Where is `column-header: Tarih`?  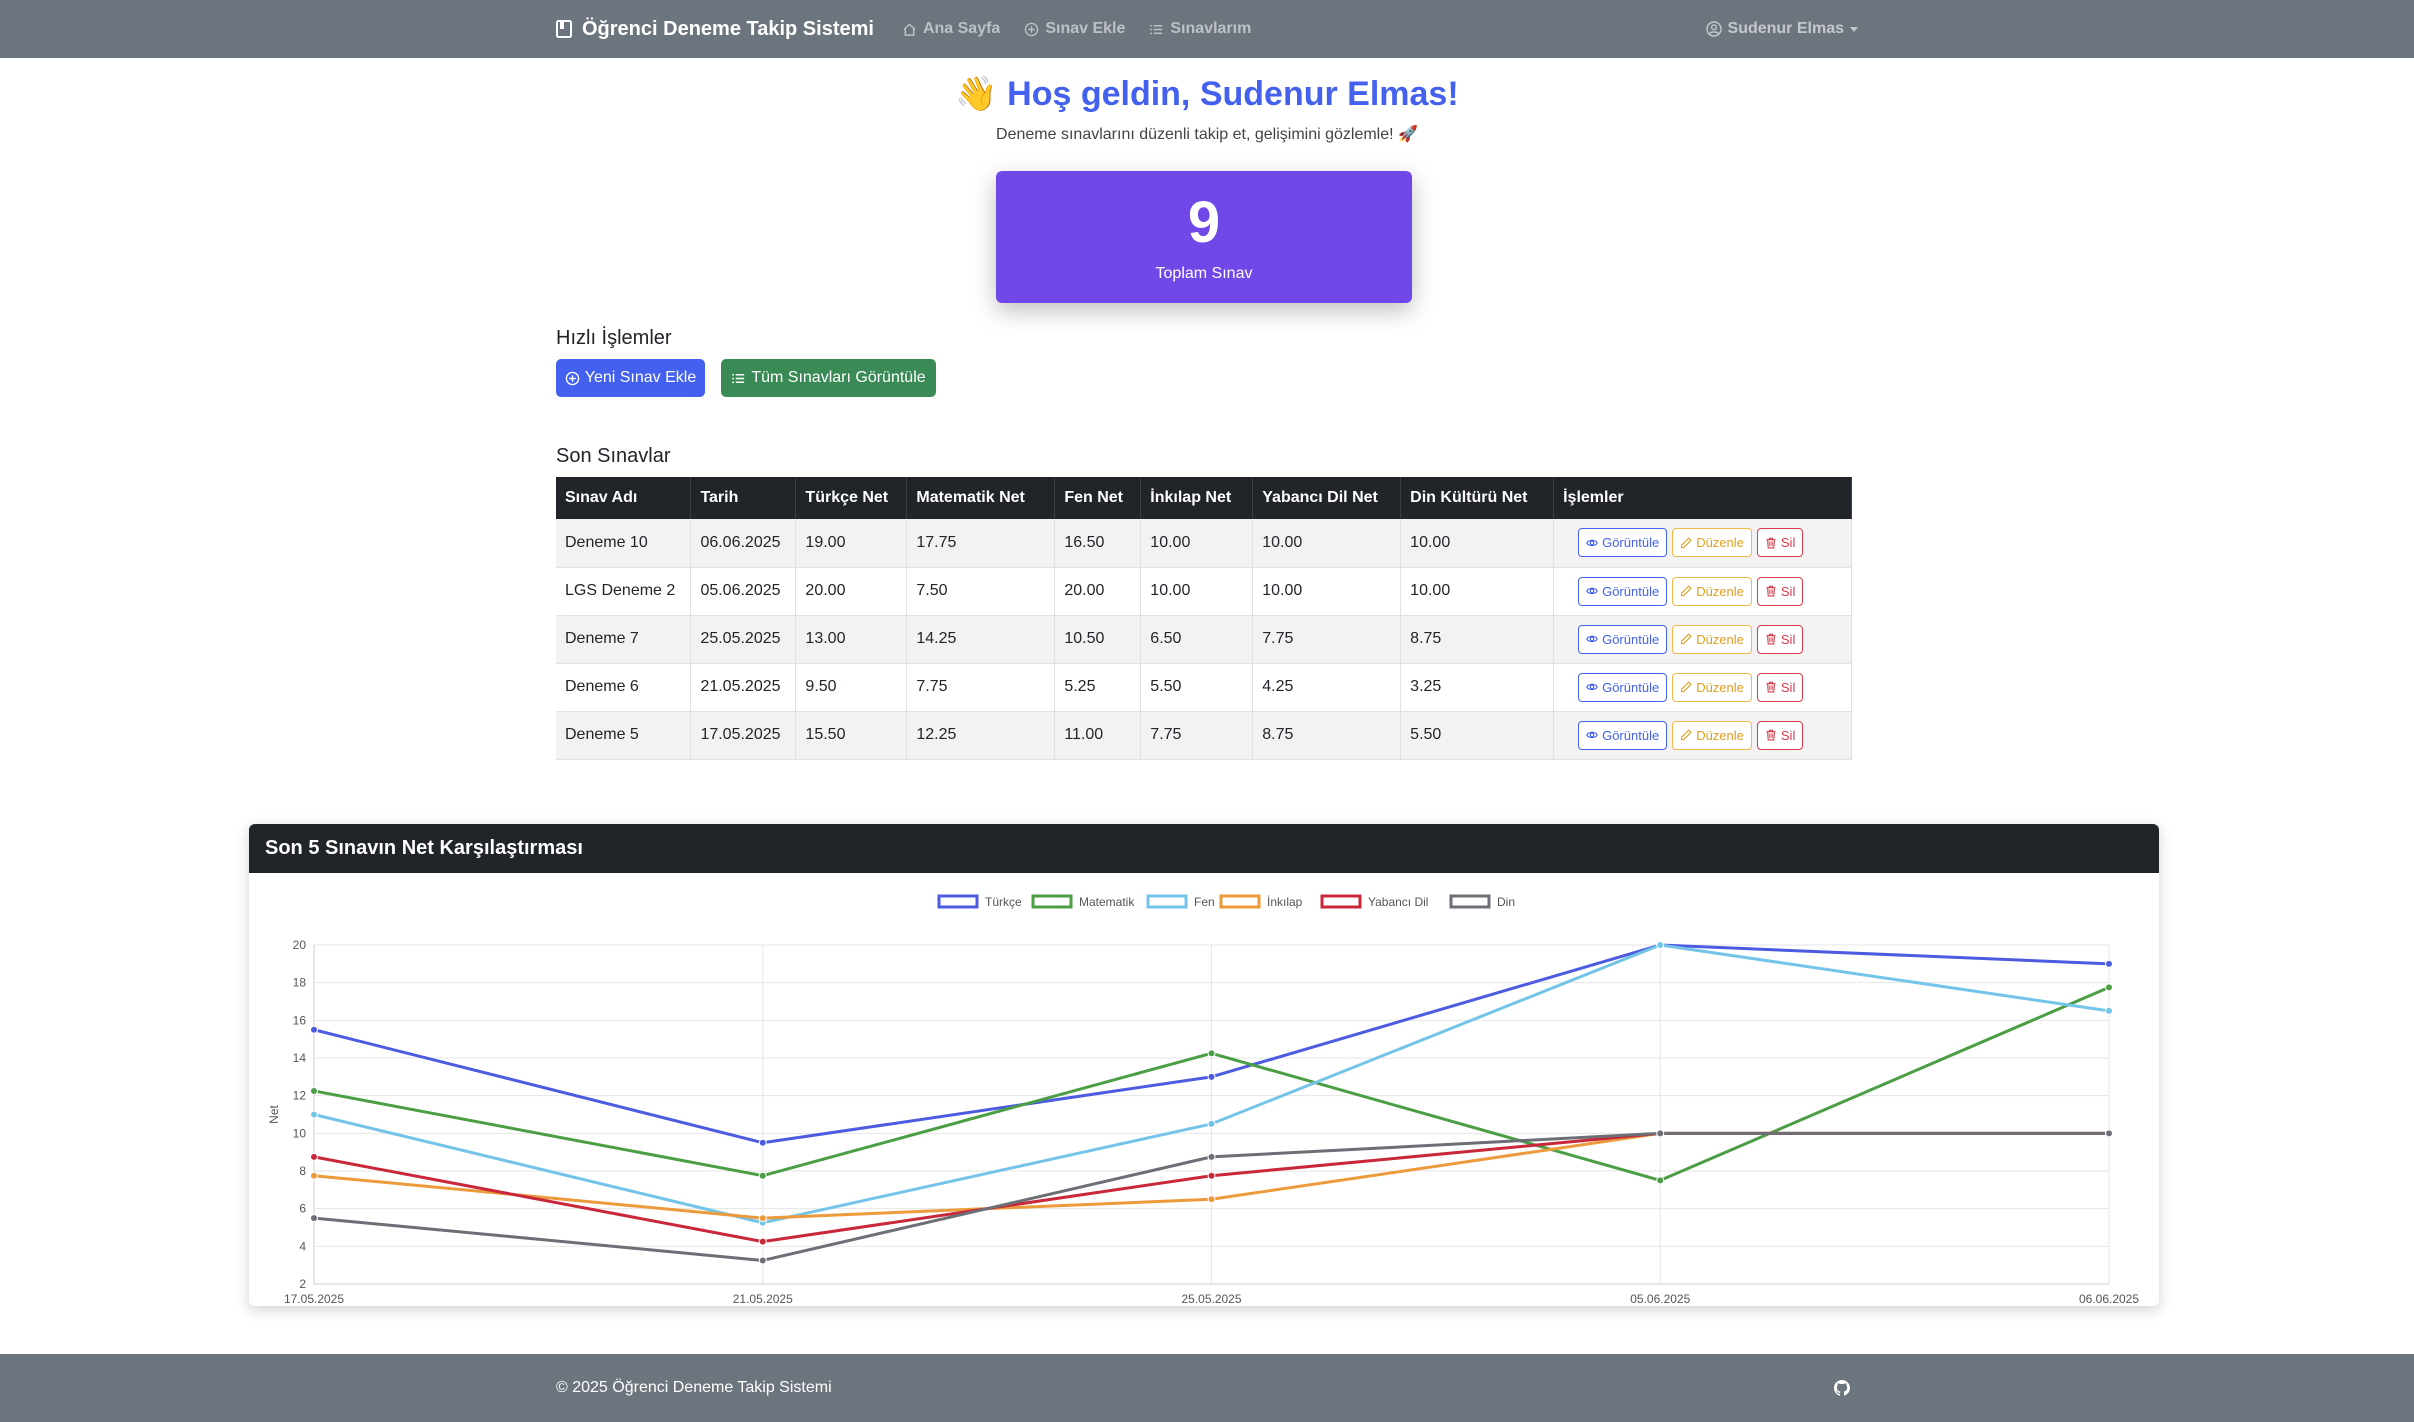
column-header: Tarih is located at coordinates (743, 498).